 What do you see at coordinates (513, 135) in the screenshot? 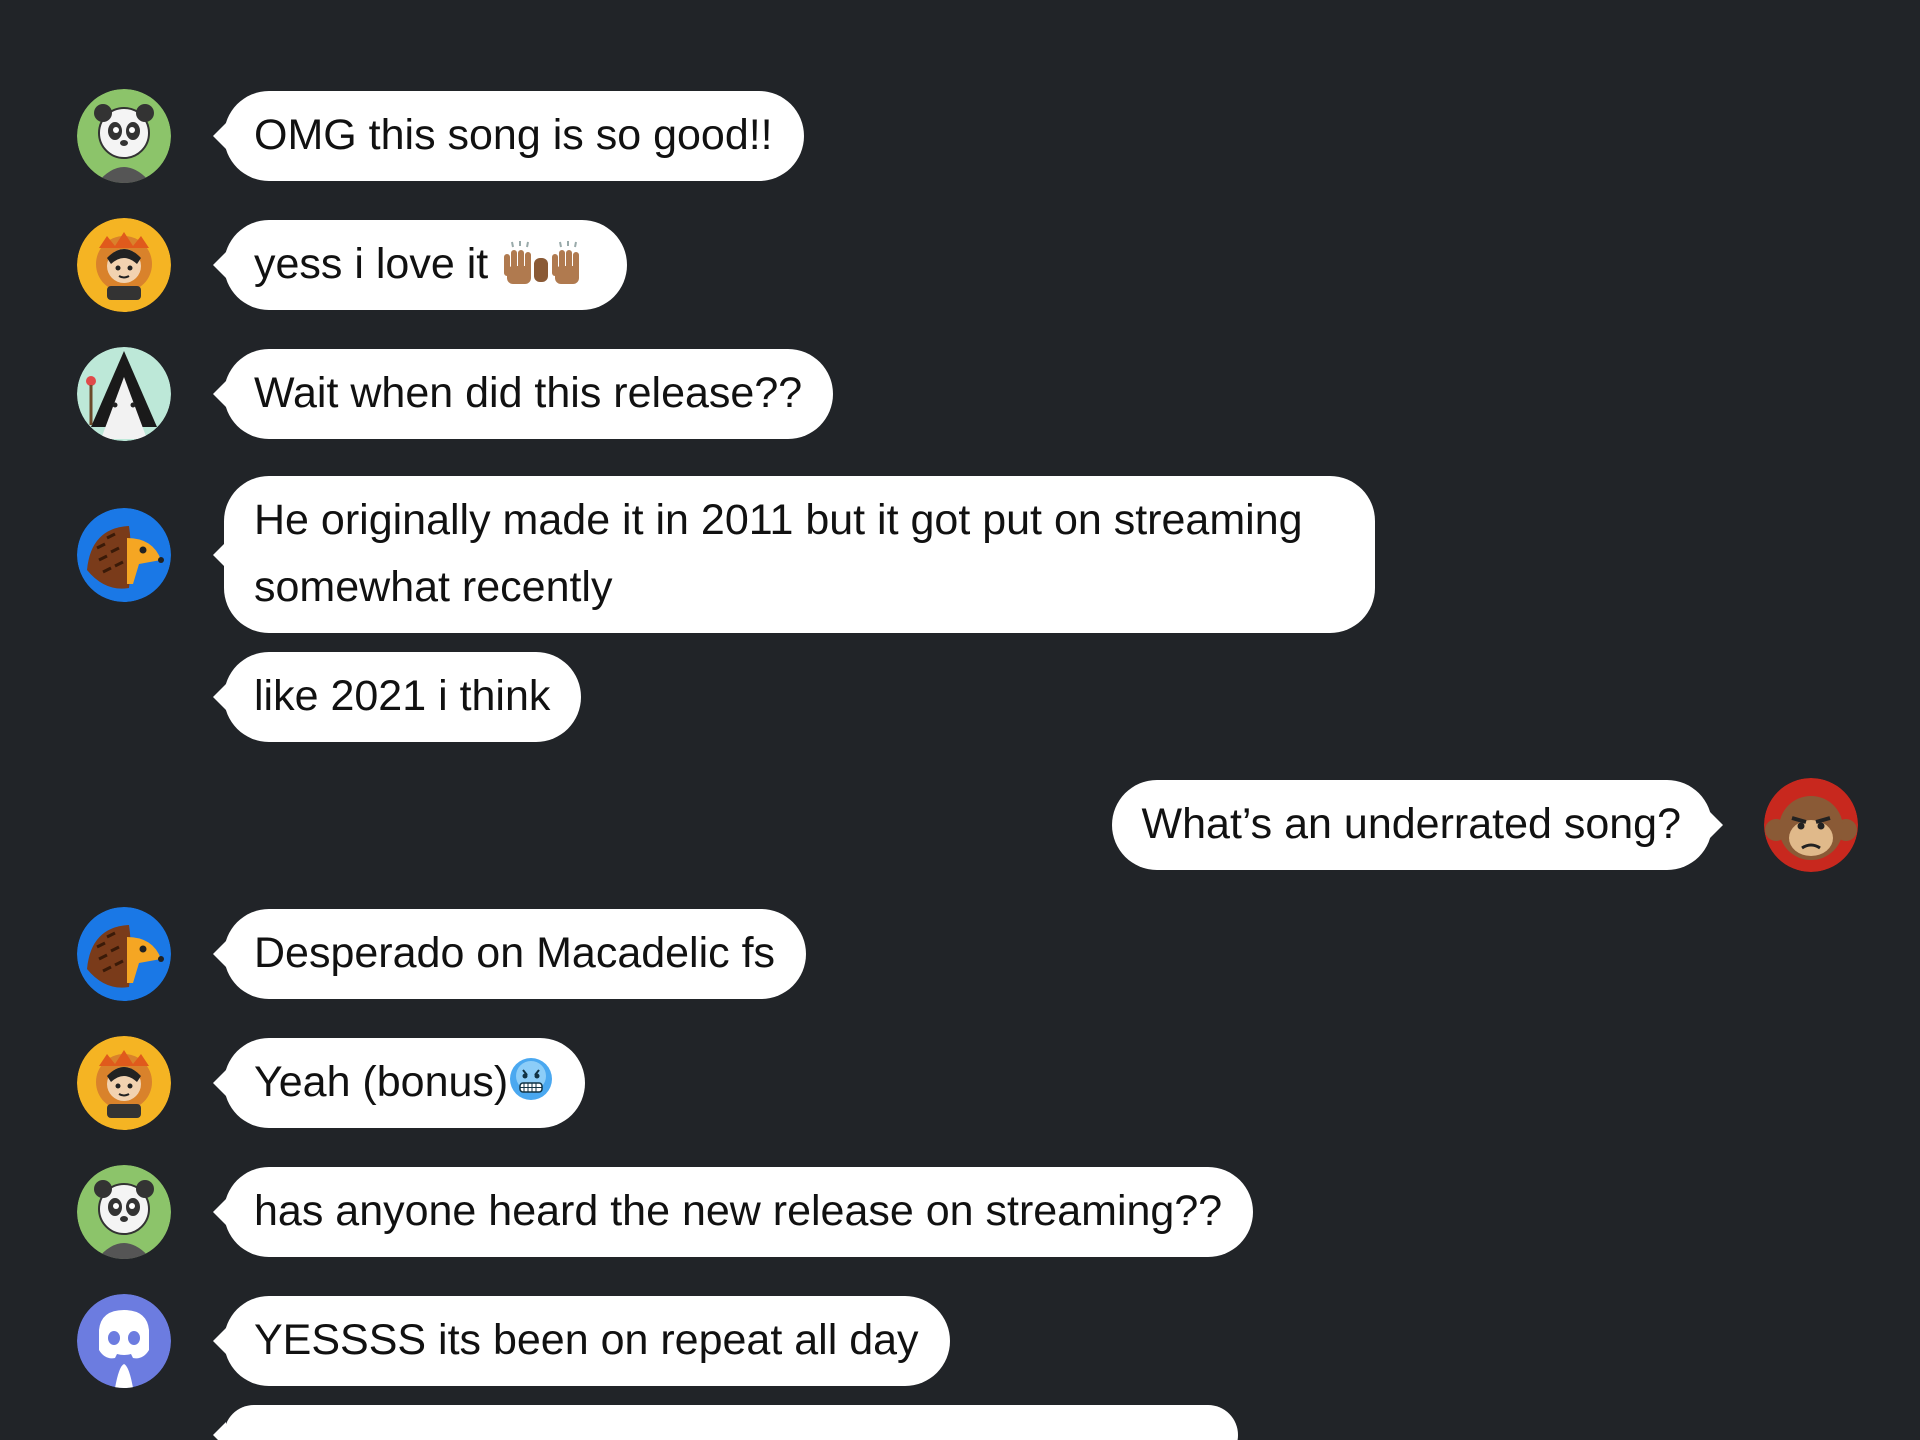
I see `message-text: OMG this song is so good!!` at bounding box center [513, 135].